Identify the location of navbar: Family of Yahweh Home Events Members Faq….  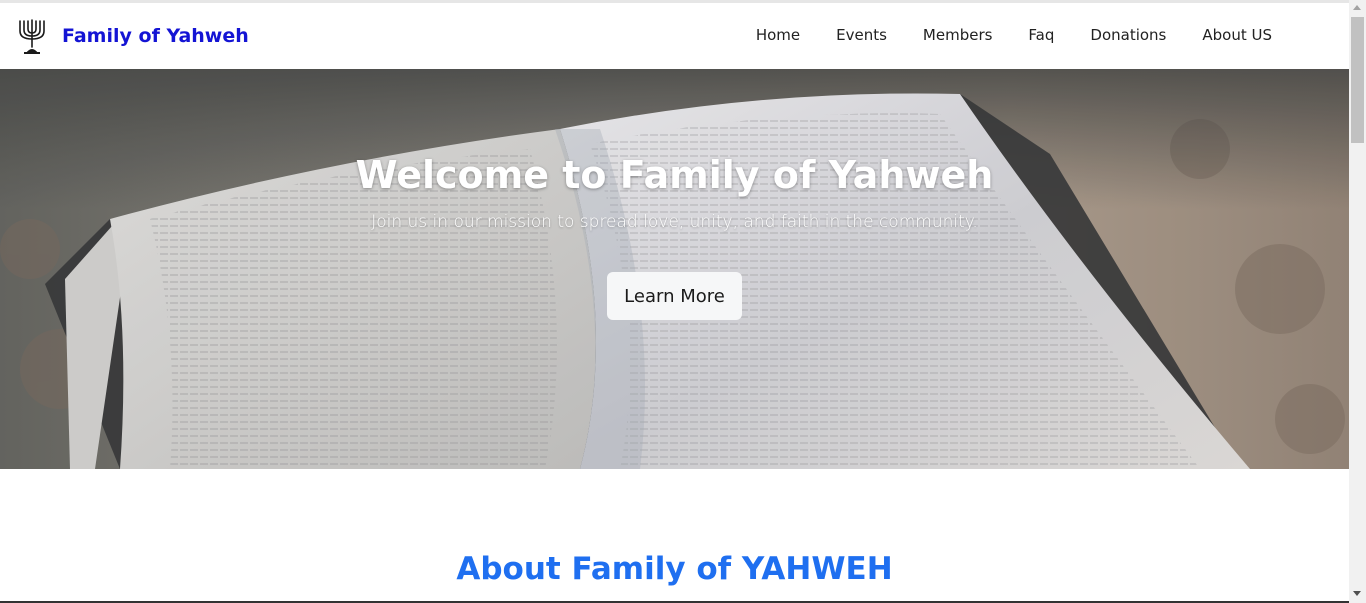
(674, 36).